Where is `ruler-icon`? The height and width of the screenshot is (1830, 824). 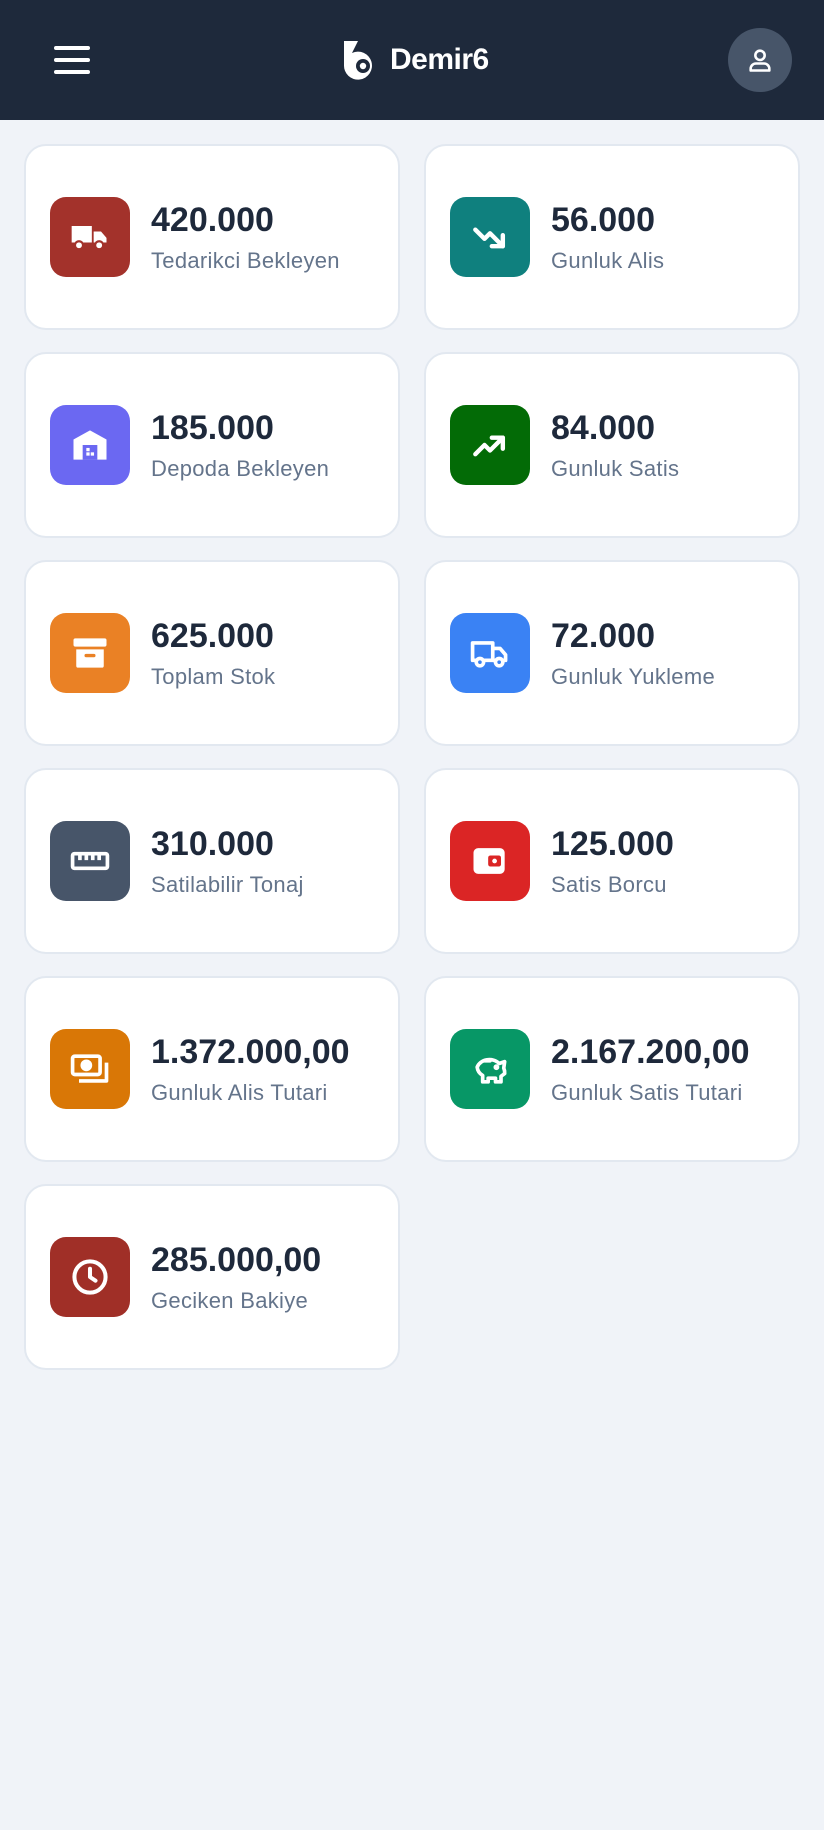 ruler-icon is located at coordinates (90, 861).